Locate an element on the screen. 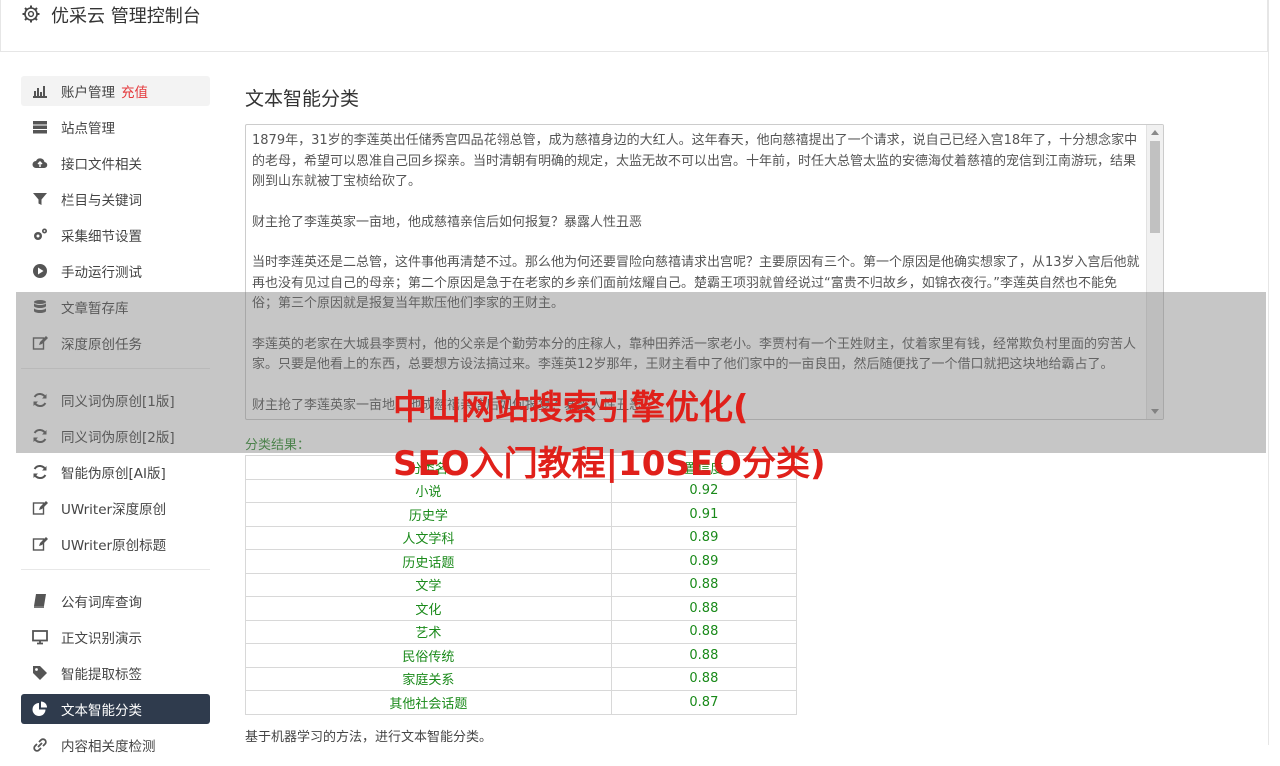 The width and height of the screenshot is (1280, 766). sidebar-item-label: UWriter原创标题 is located at coordinates (114, 546).